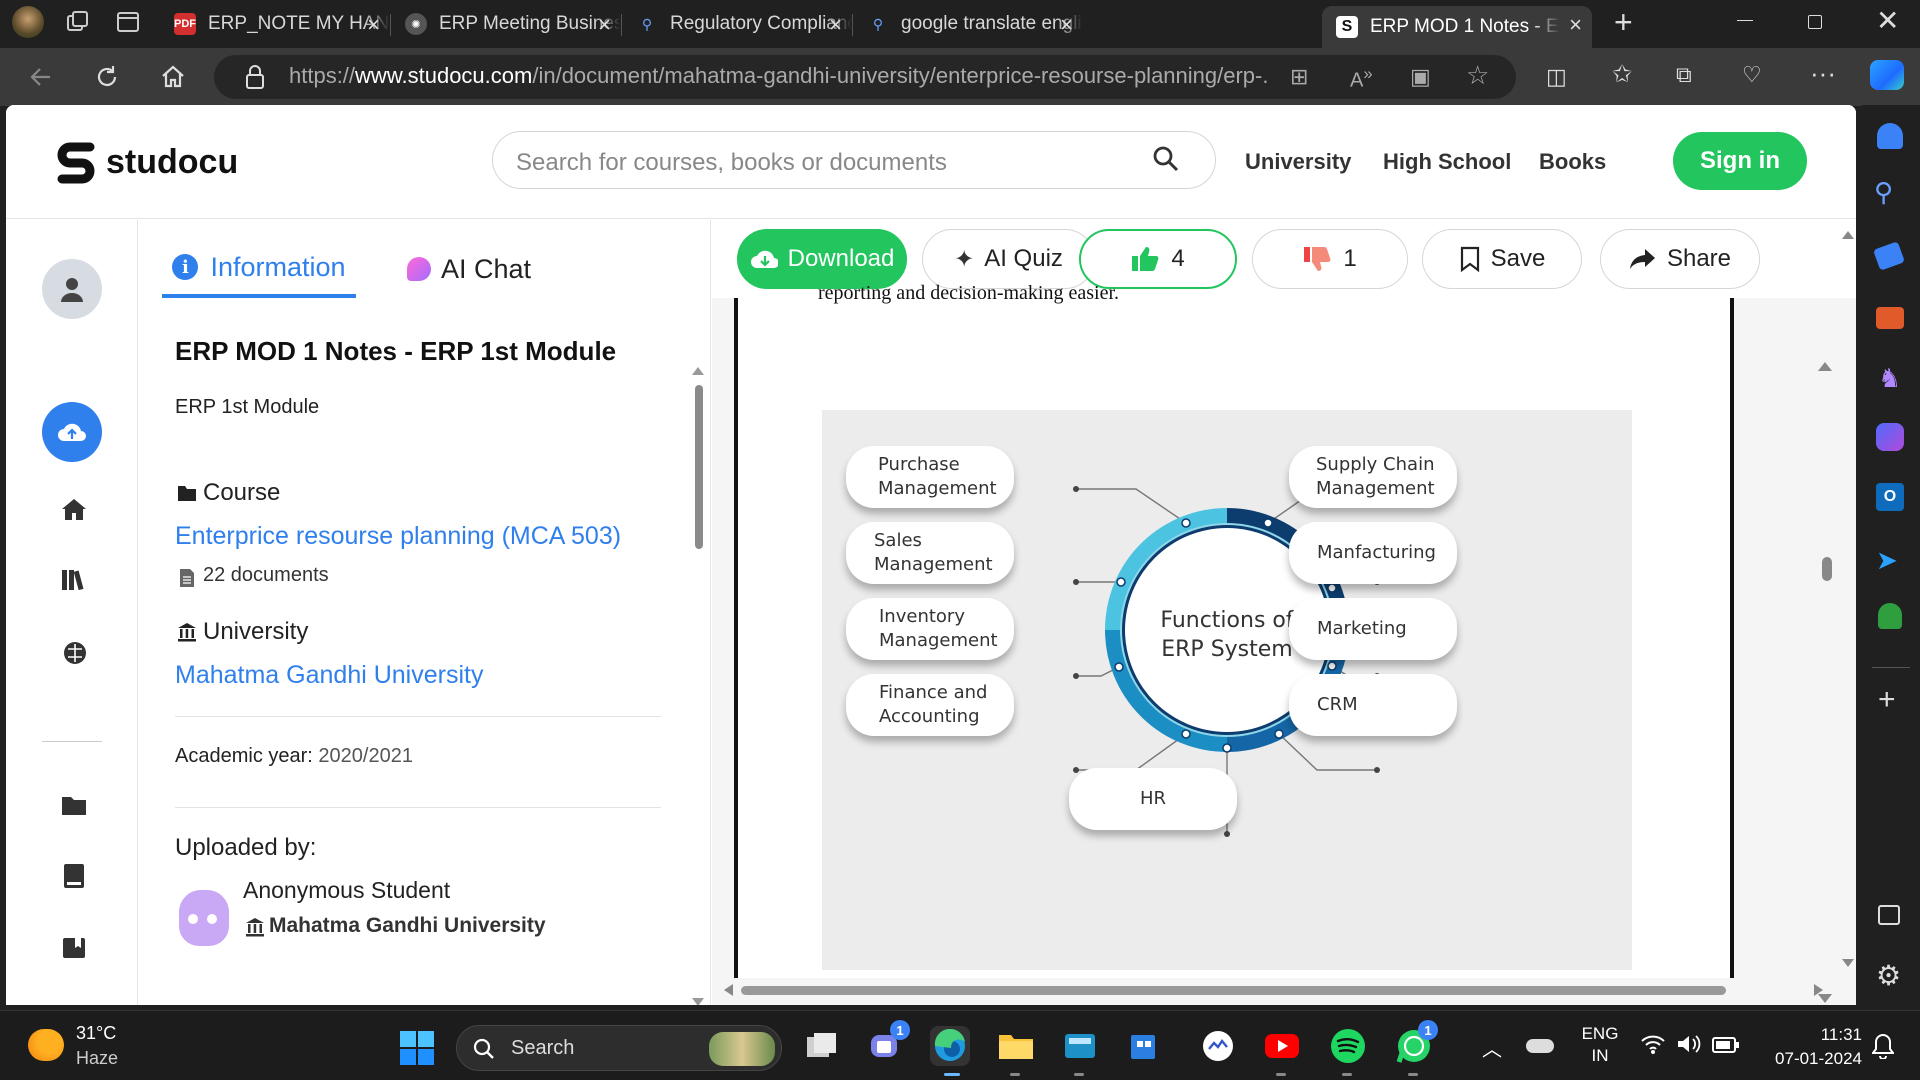 This screenshot has height=1080, width=1920. What do you see at coordinates (1348, 1046) in the screenshot?
I see `spotify-icon` at bounding box center [1348, 1046].